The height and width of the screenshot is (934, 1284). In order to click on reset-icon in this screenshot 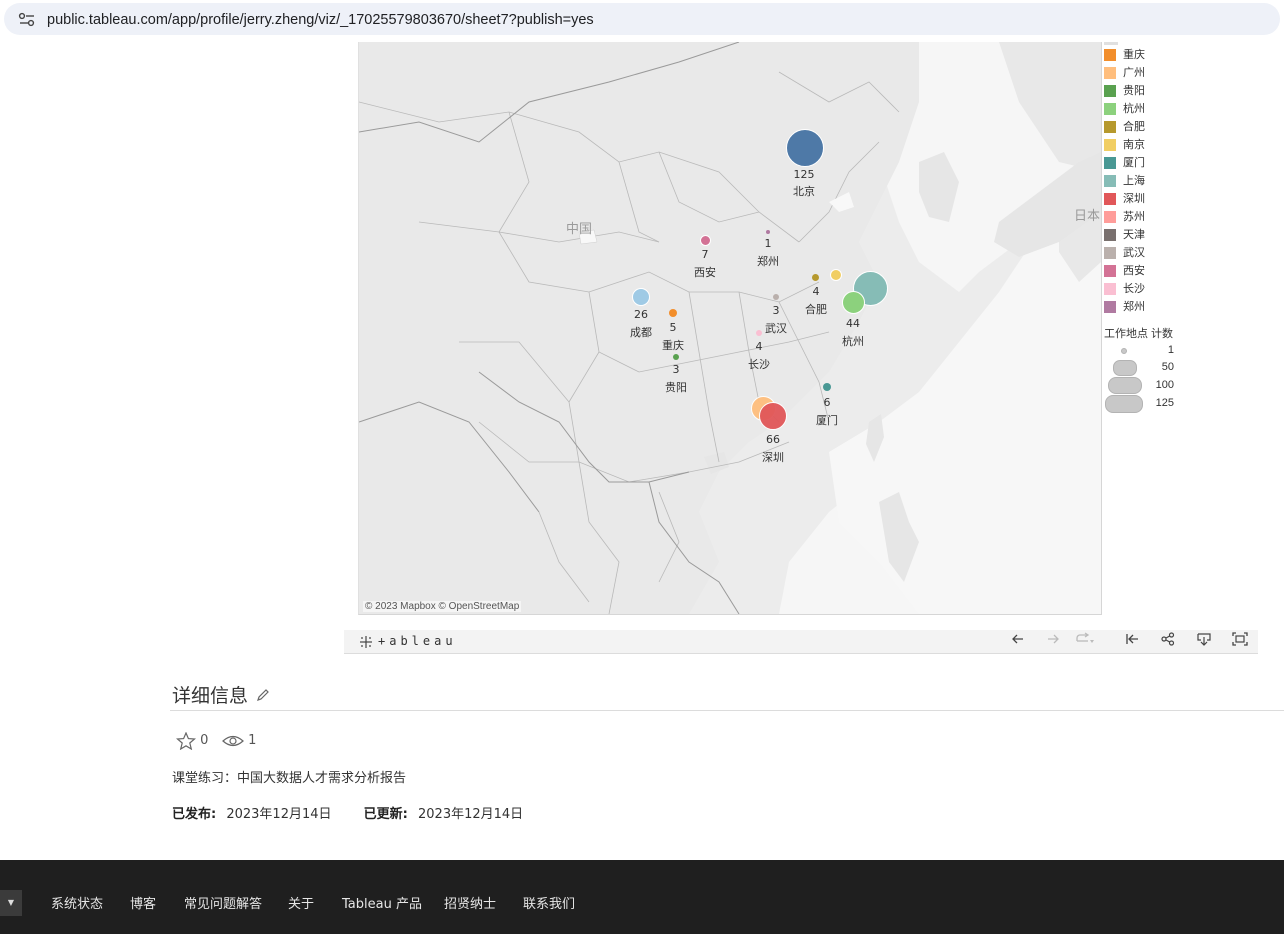, I will do `click(1132, 641)`.